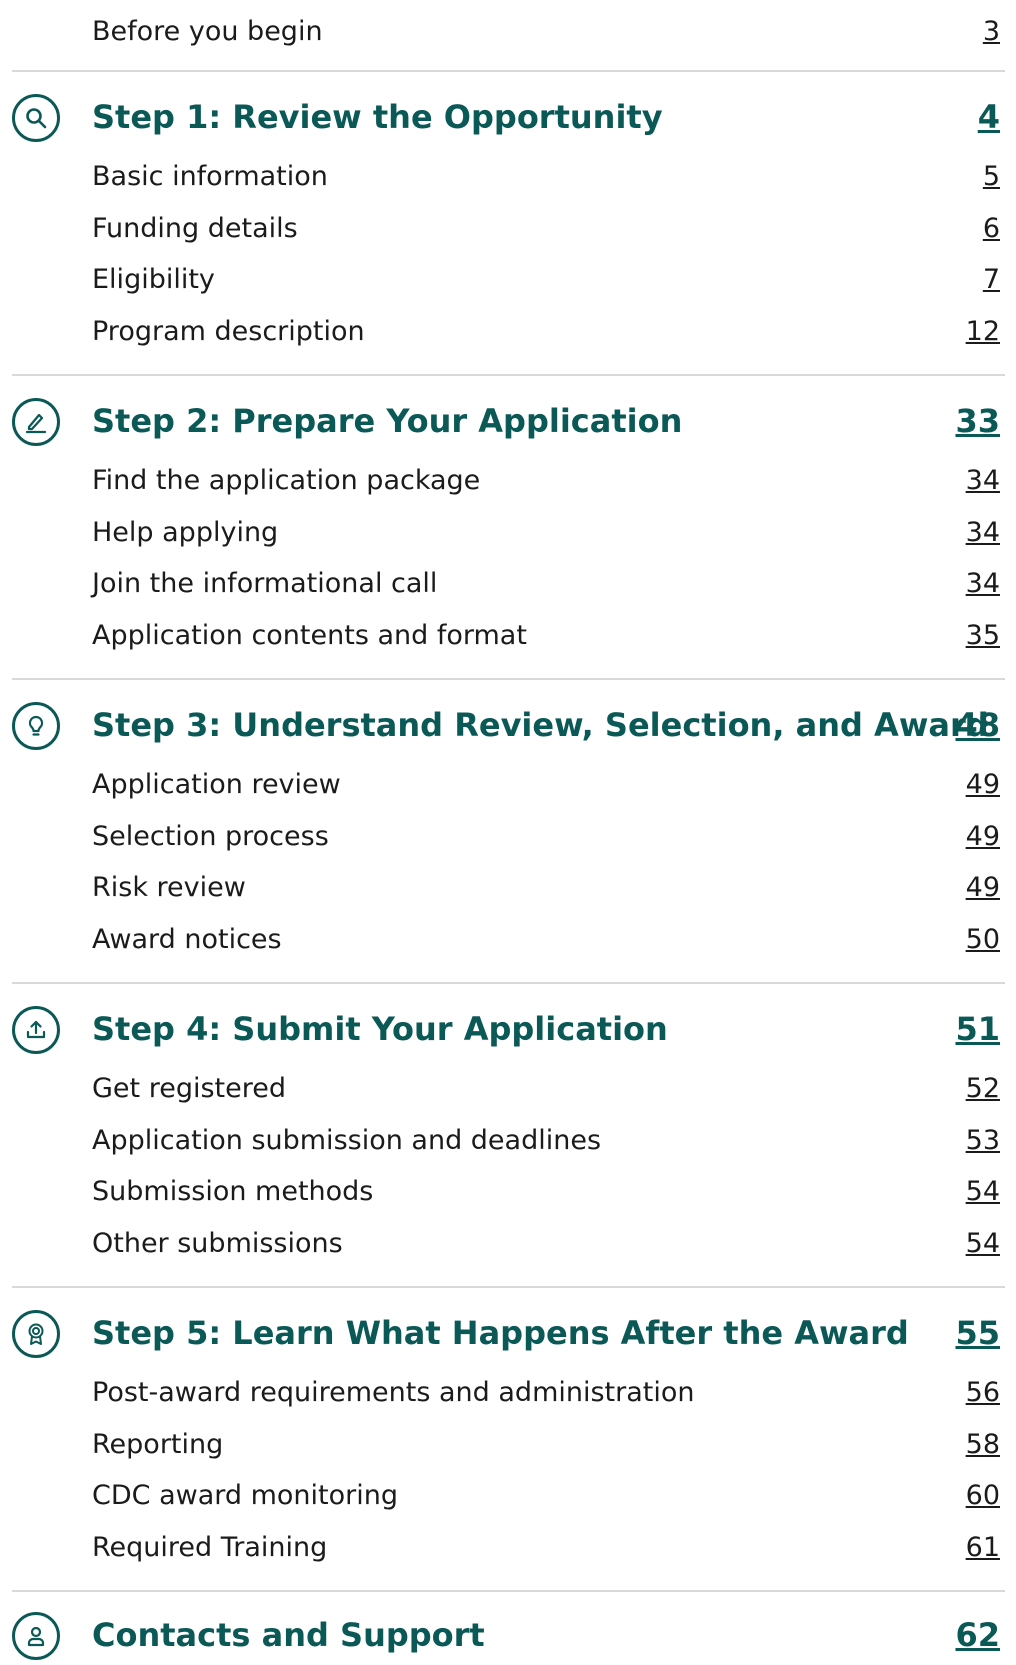 The width and height of the screenshot is (1016, 1665). I want to click on award-ribbon-icon, so click(36, 1334).